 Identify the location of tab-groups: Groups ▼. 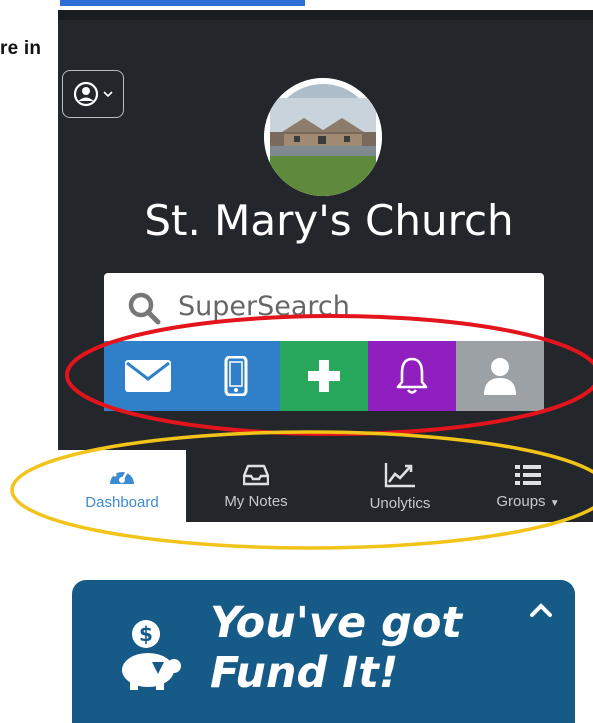
(528, 486).